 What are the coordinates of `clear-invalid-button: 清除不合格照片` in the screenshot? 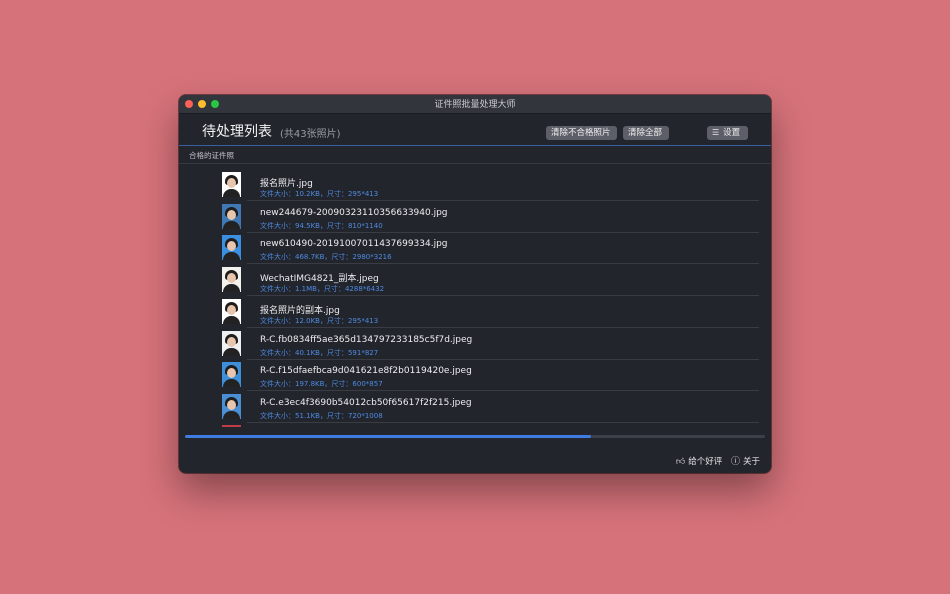 It's located at (581, 133).